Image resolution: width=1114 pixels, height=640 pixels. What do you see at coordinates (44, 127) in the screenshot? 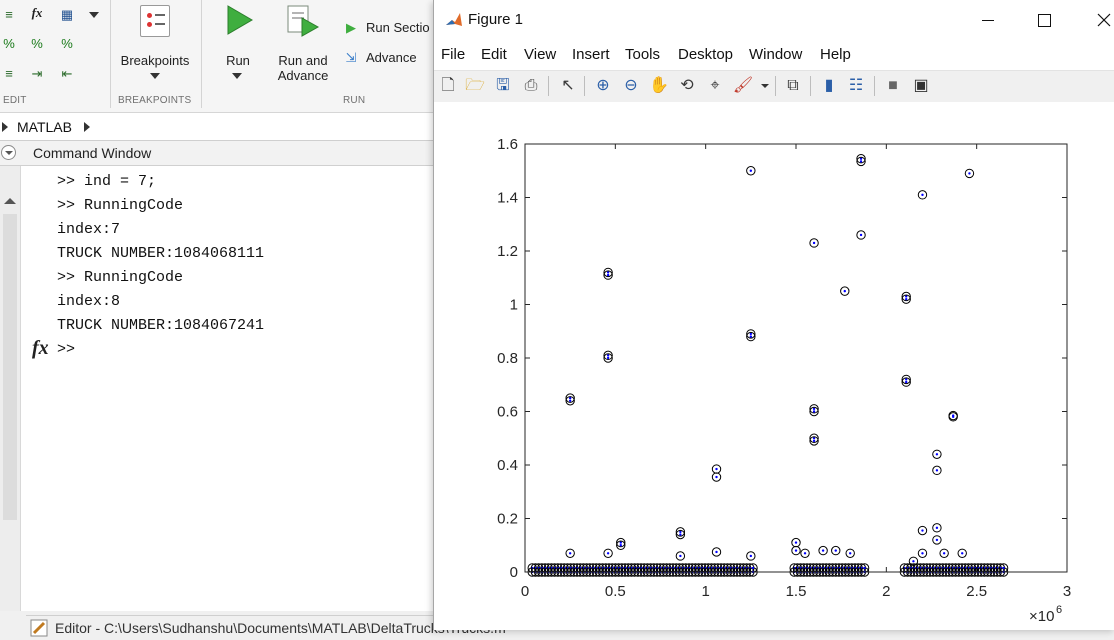
I see `address-root: MATLAB` at bounding box center [44, 127].